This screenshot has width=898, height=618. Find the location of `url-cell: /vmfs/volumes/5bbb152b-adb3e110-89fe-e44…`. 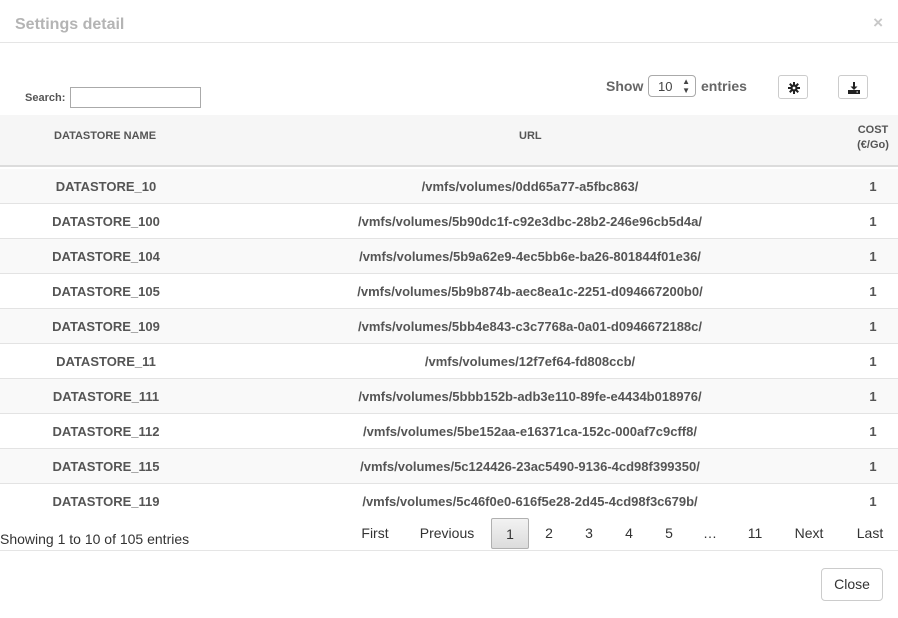

url-cell: /vmfs/volumes/5bbb152b-adb3e110-89fe-e44… is located at coordinates (530, 396).